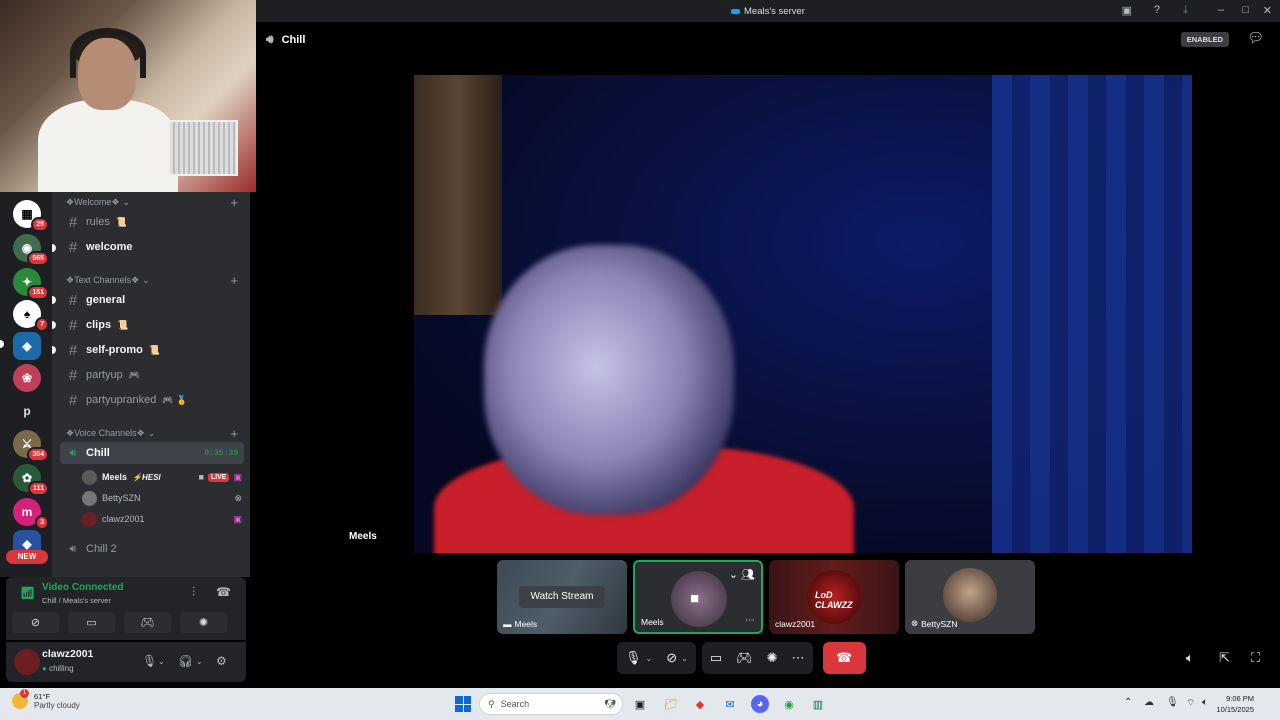 Image resolution: width=1280 pixels, height=720 pixels. Describe the element at coordinates (91, 622) in the screenshot. I see `screen-share-button: ▭` at that location.